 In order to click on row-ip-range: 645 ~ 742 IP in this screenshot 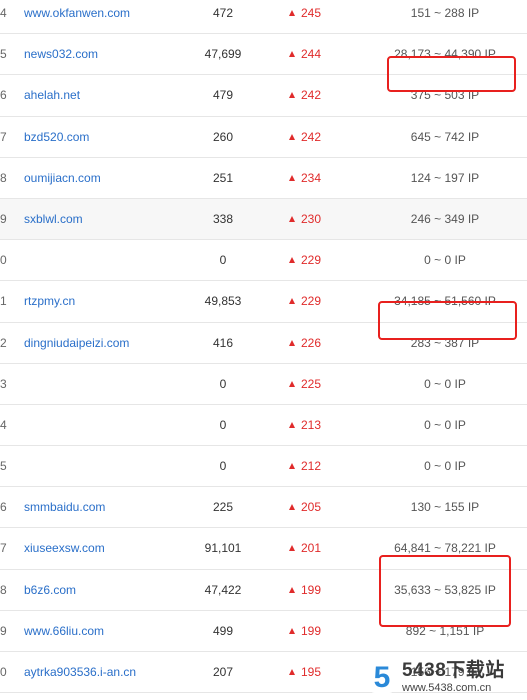, I will do `click(445, 136)`.